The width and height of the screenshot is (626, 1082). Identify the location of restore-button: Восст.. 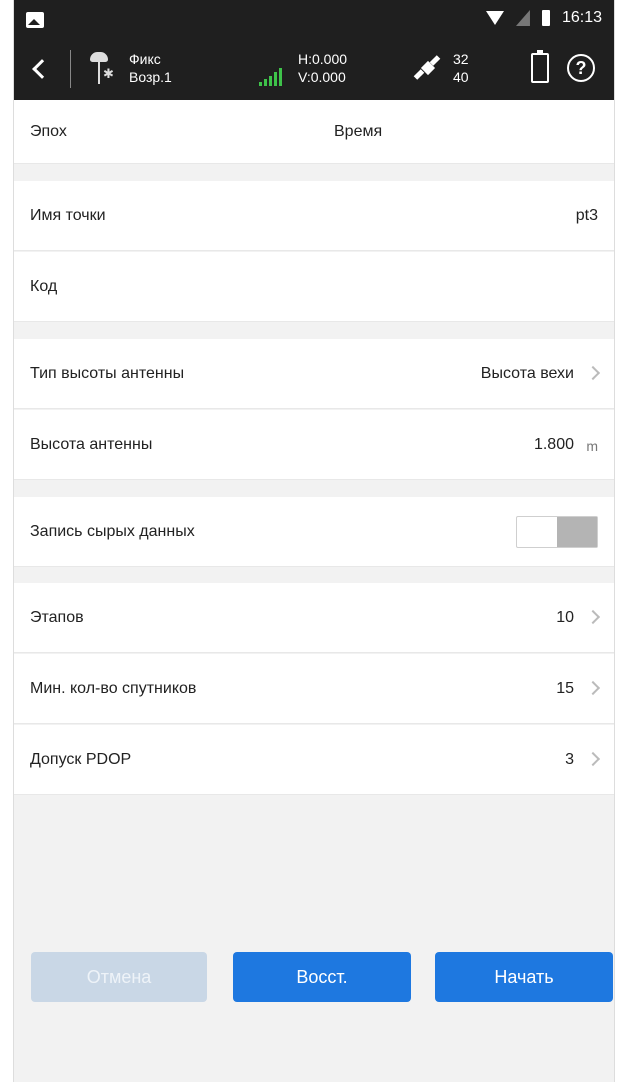
(322, 977).